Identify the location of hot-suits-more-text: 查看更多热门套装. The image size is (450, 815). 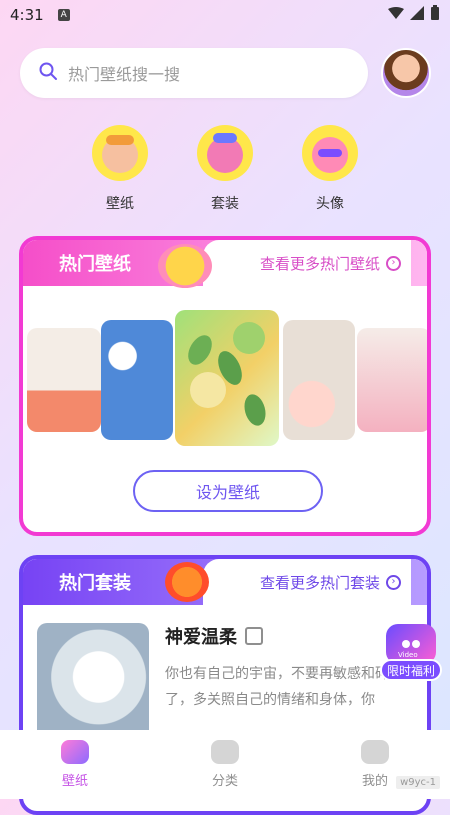
(319, 582).